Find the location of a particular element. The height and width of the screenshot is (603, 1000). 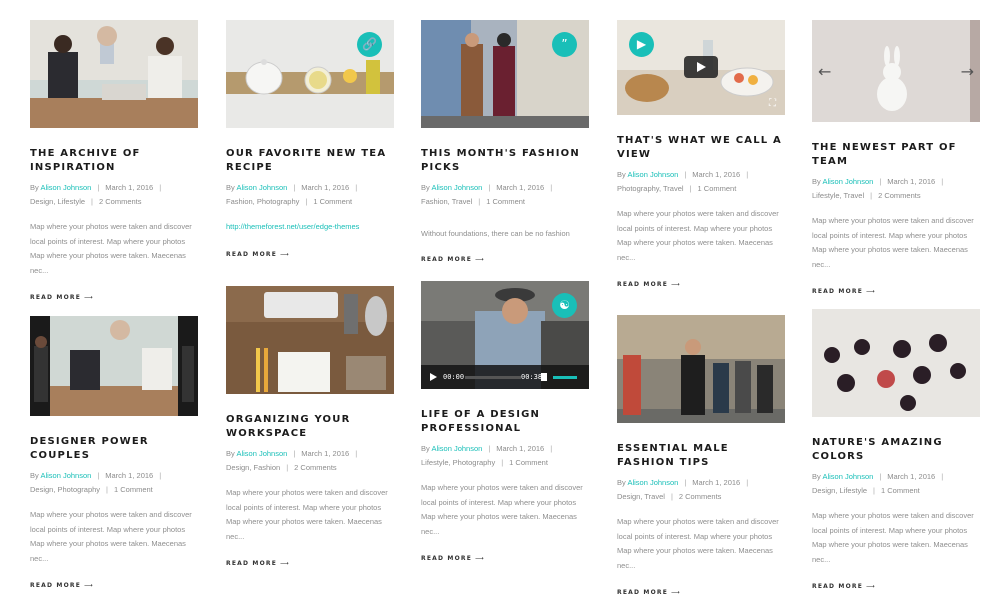

post-title: ORGANIZING YOUR WORKSPACE is located at coordinates (310, 427).